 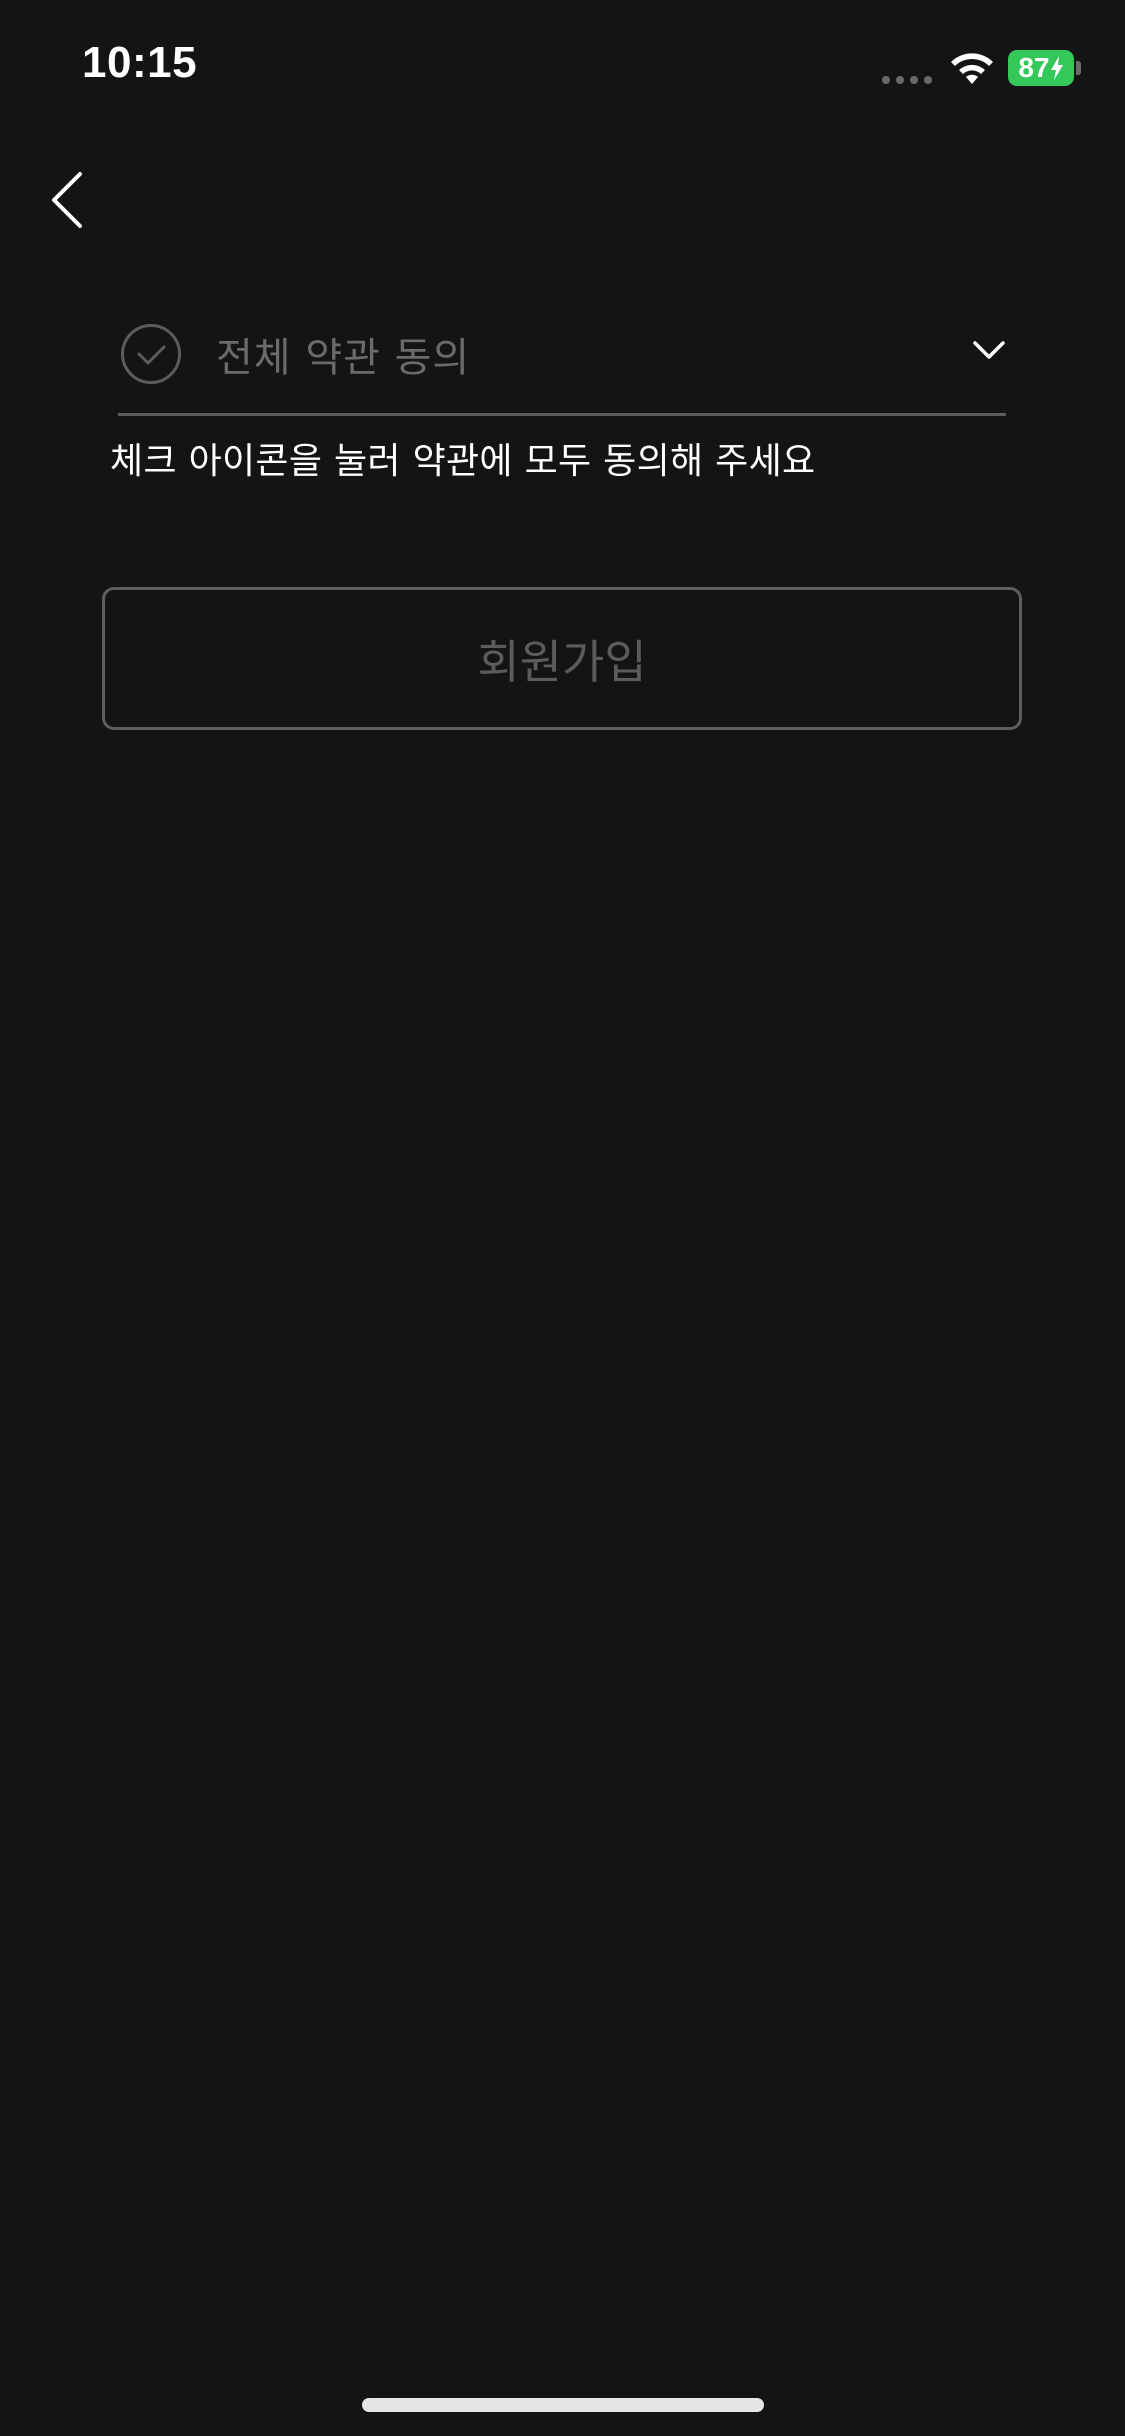 I want to click on battery-charging-icon: 87, so click(x=1041, y=68).